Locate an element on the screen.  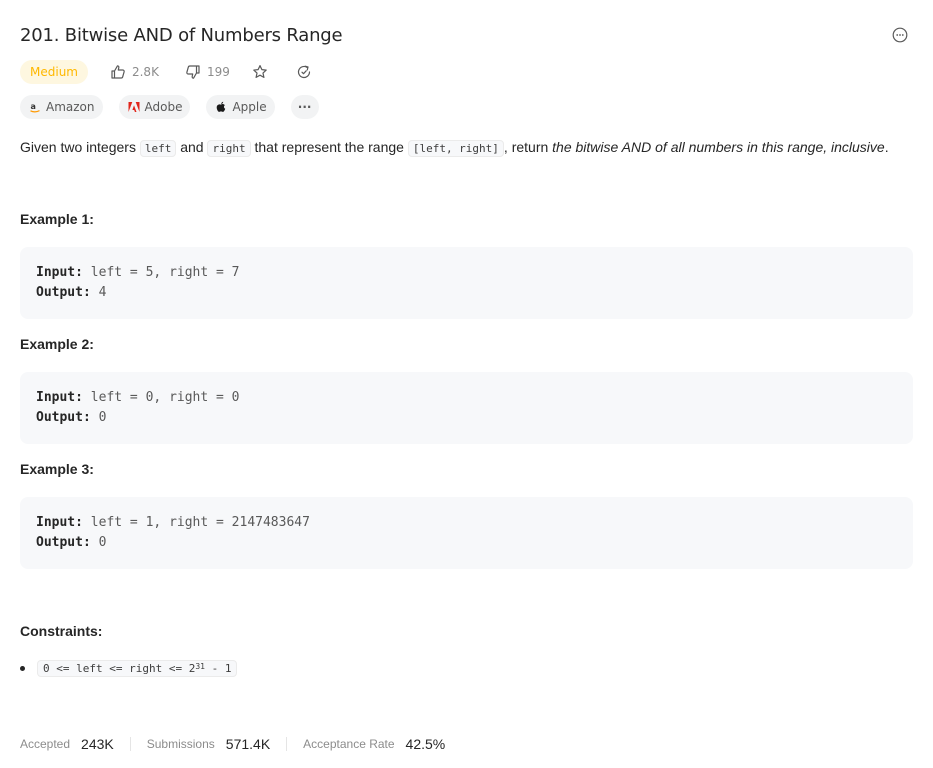
favorite-button is located at coordinates (263, 72).